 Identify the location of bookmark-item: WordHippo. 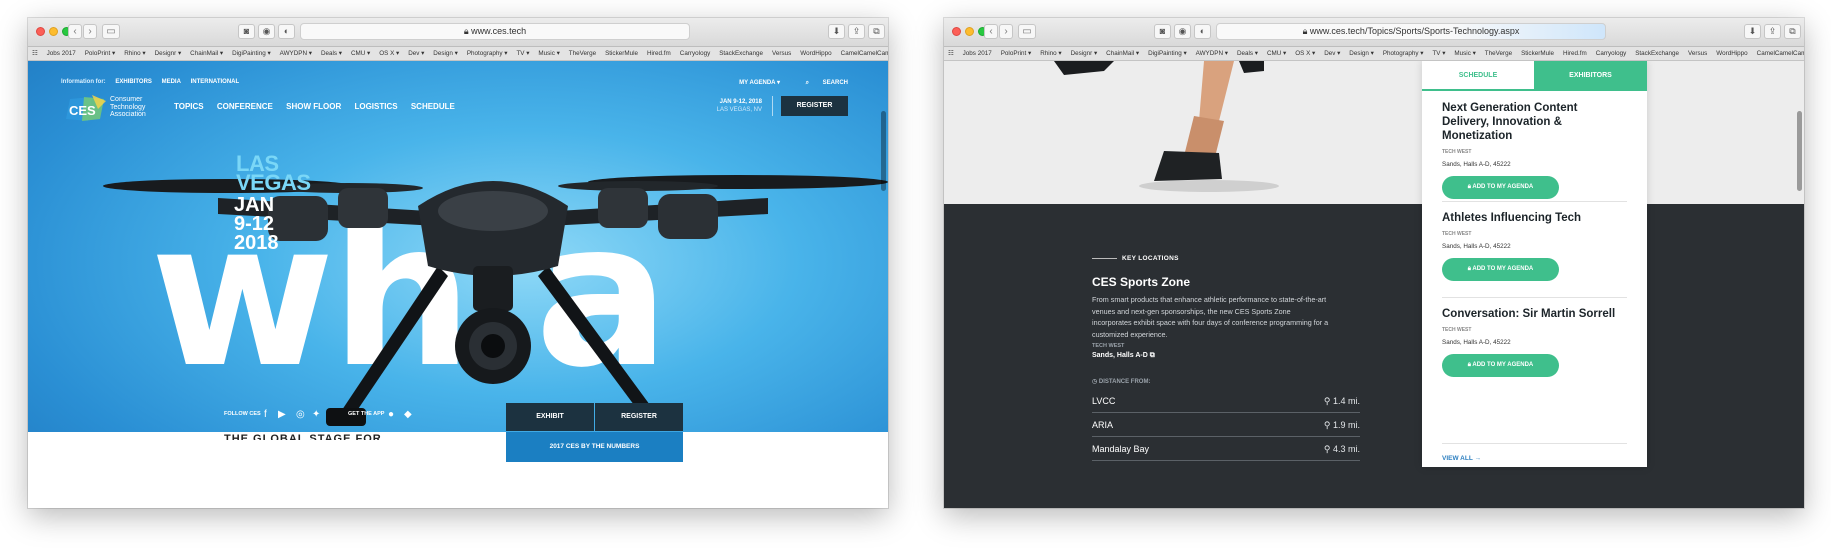
(815, 53).